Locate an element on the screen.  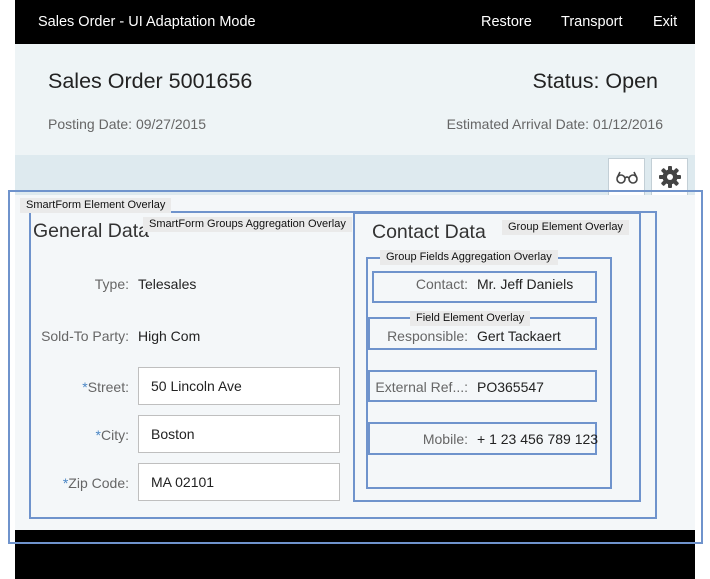
page-title: Sales Order 5001656 is located at coordinates (150, 81).